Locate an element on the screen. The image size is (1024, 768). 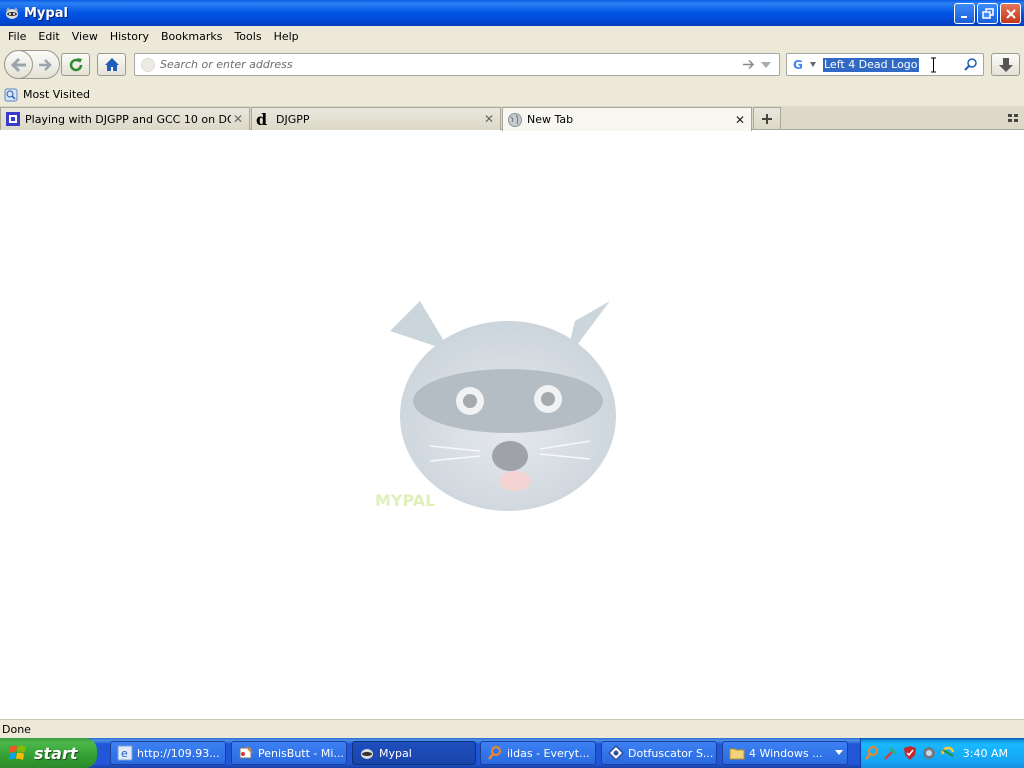
start-button: start is located at coordinates (48, 753).